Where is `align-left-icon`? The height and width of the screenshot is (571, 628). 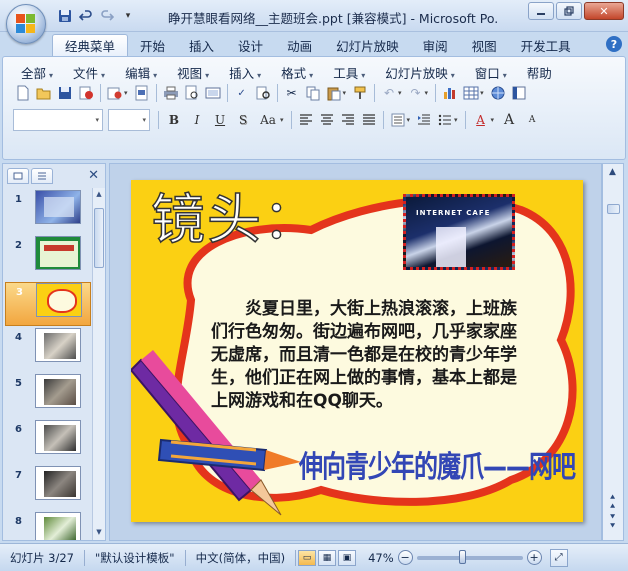 align-left-icon is located at coordinates (306, 120).